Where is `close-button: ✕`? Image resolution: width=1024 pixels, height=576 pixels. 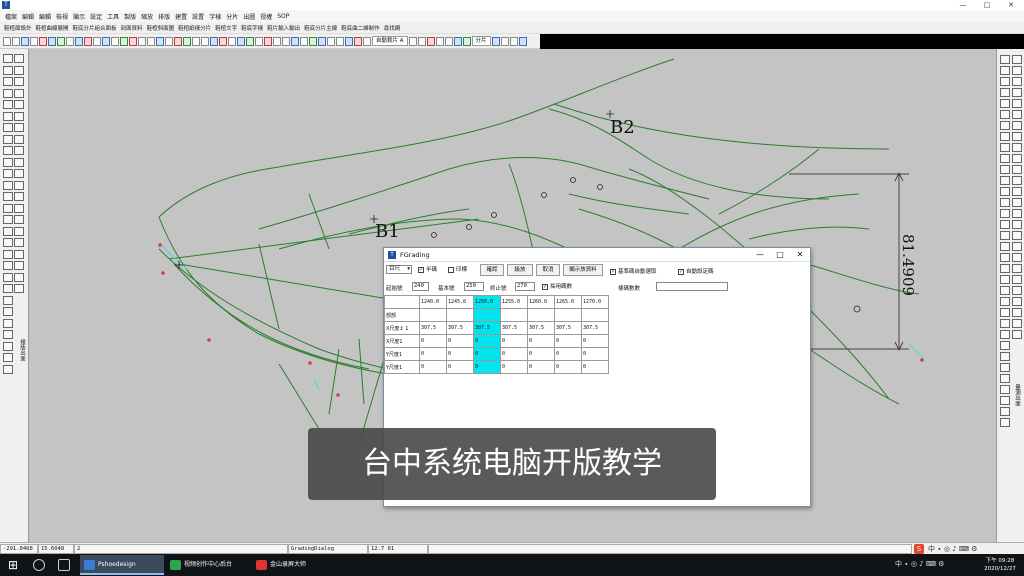
close-button: ✕ is located at coordinates (1011, 5).